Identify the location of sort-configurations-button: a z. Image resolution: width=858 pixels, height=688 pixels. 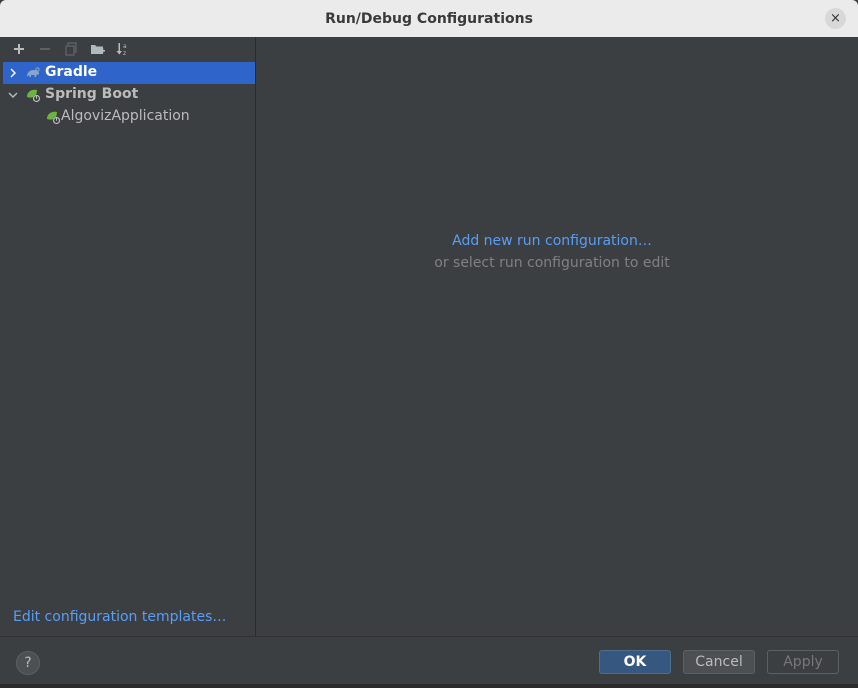
(123, 49).